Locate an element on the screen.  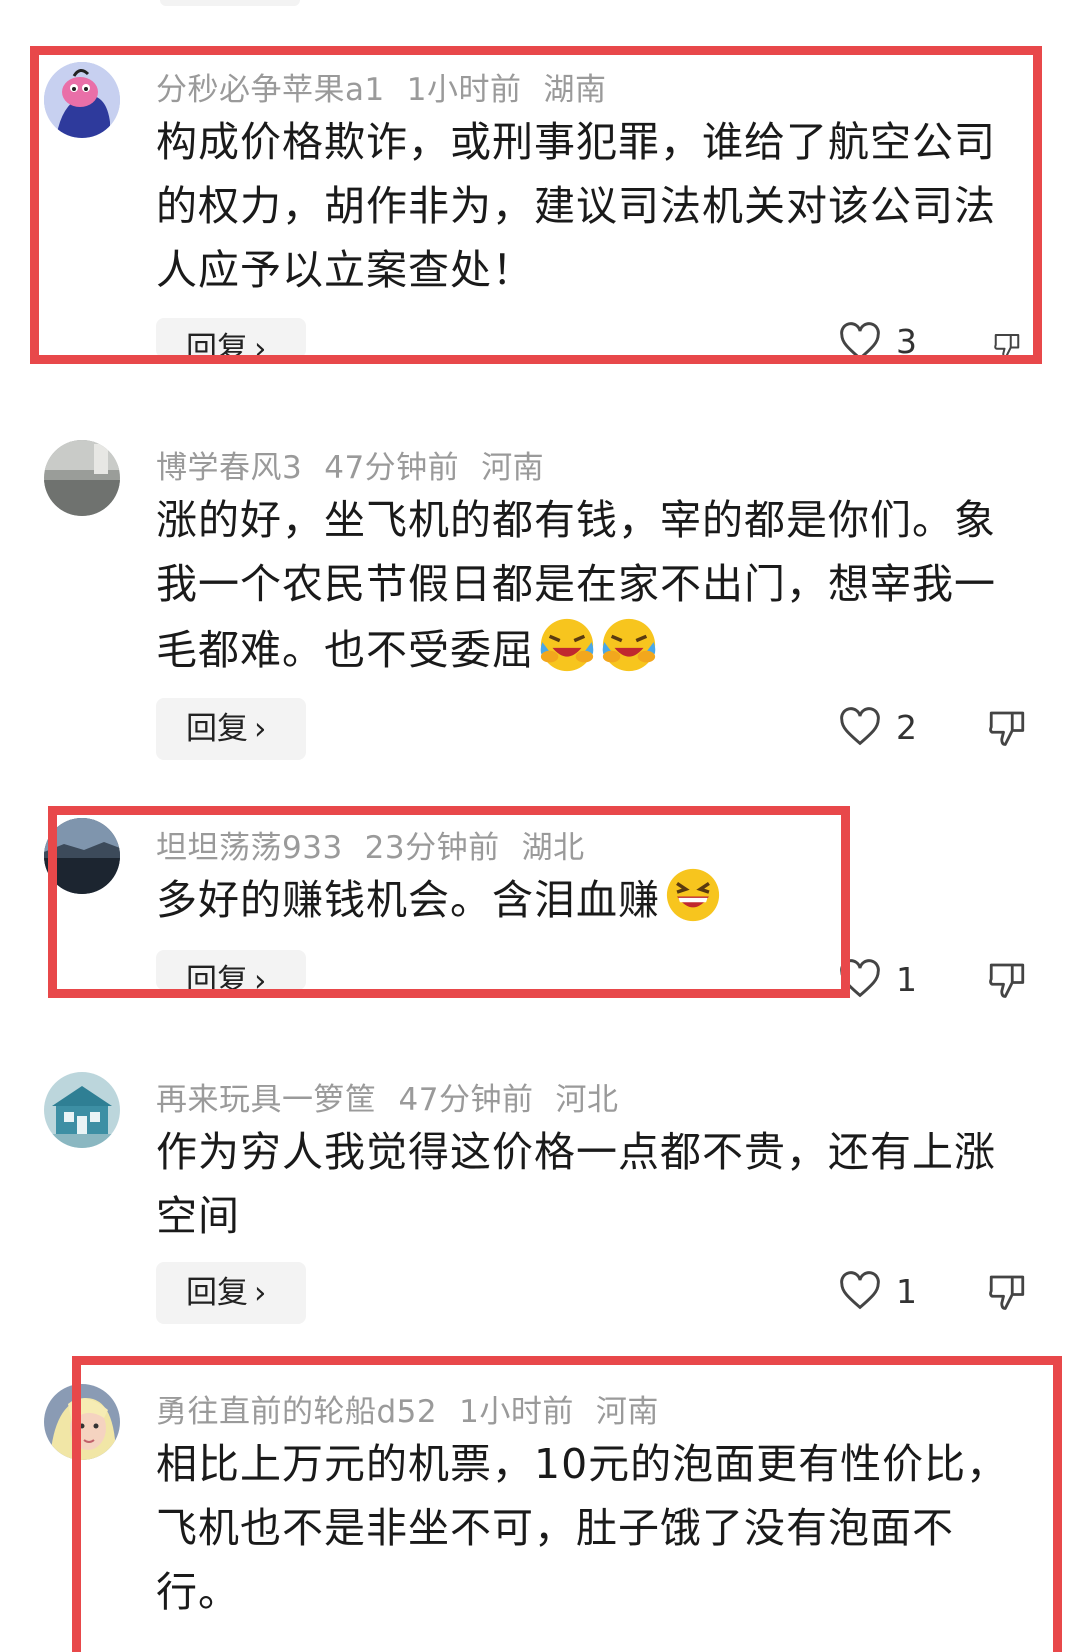
username: 再来玩具一箩筐 is located at coordinates (266, 1100).